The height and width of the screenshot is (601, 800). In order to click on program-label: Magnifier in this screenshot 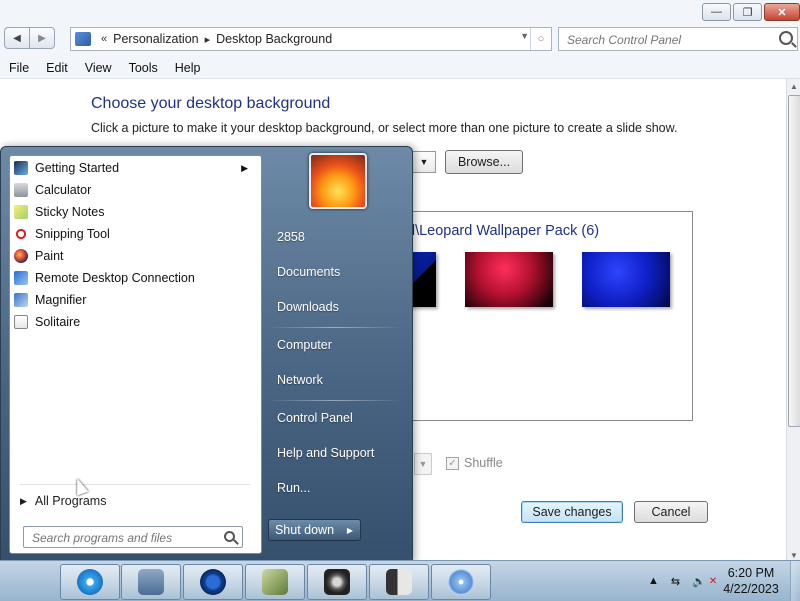, I will do `click(61, 300)`.